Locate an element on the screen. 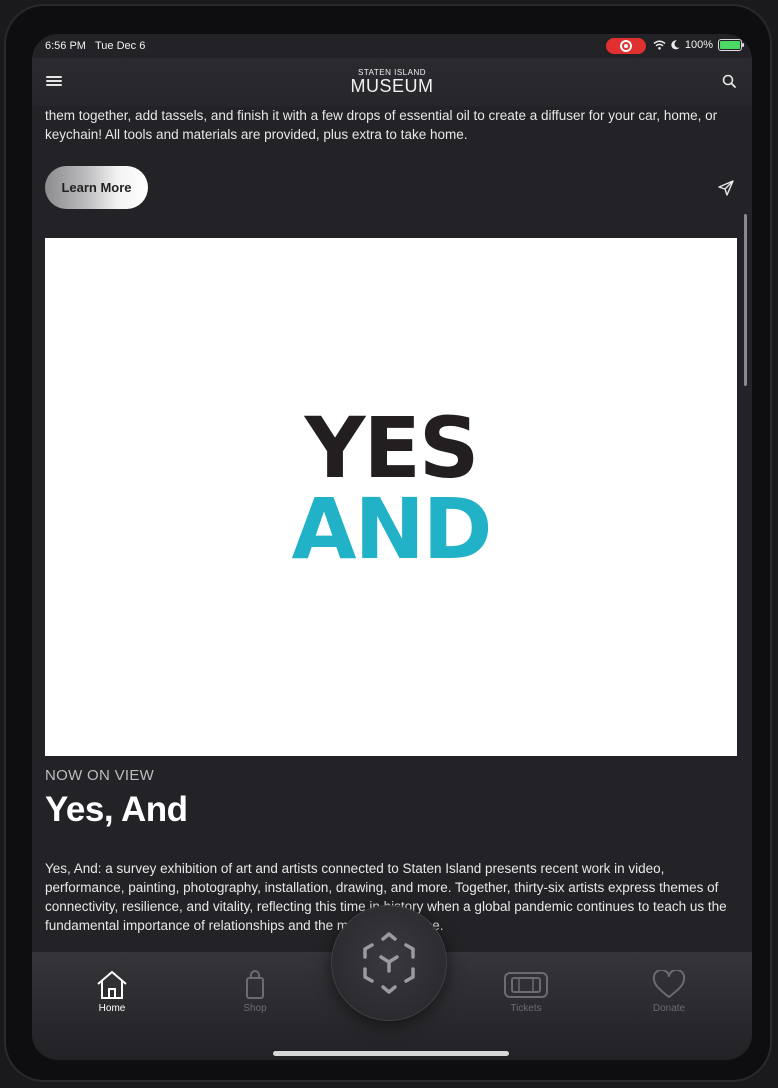  section-eyebrow: NOW ON VIEW is located at coordinates (100, 775).